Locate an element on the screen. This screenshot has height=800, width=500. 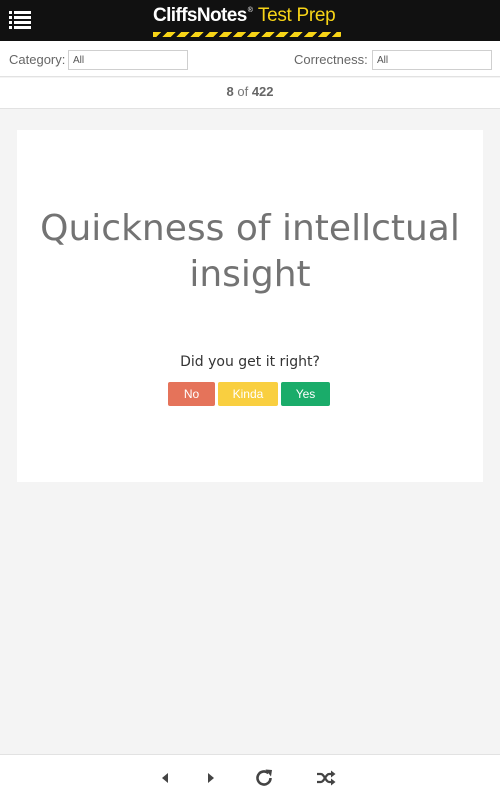
counter-total: 422 is located at coordinates (262, 91).